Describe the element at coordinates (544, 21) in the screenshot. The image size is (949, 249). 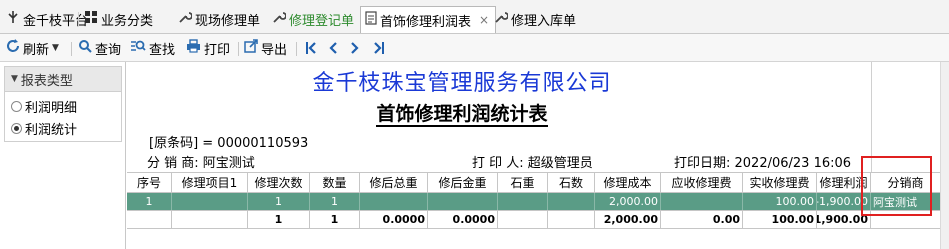
I see `tab-label: 修理入库单` at that location.